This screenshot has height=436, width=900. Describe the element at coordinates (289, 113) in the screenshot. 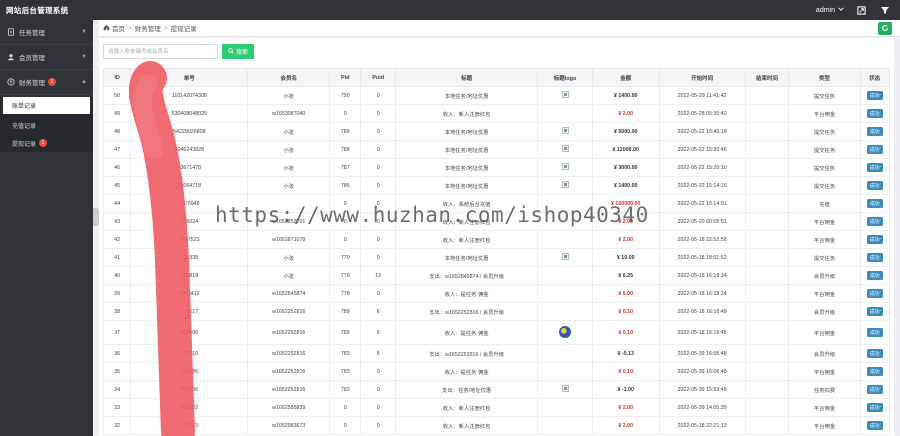

I see `cell-member: w1653087040` at that location.